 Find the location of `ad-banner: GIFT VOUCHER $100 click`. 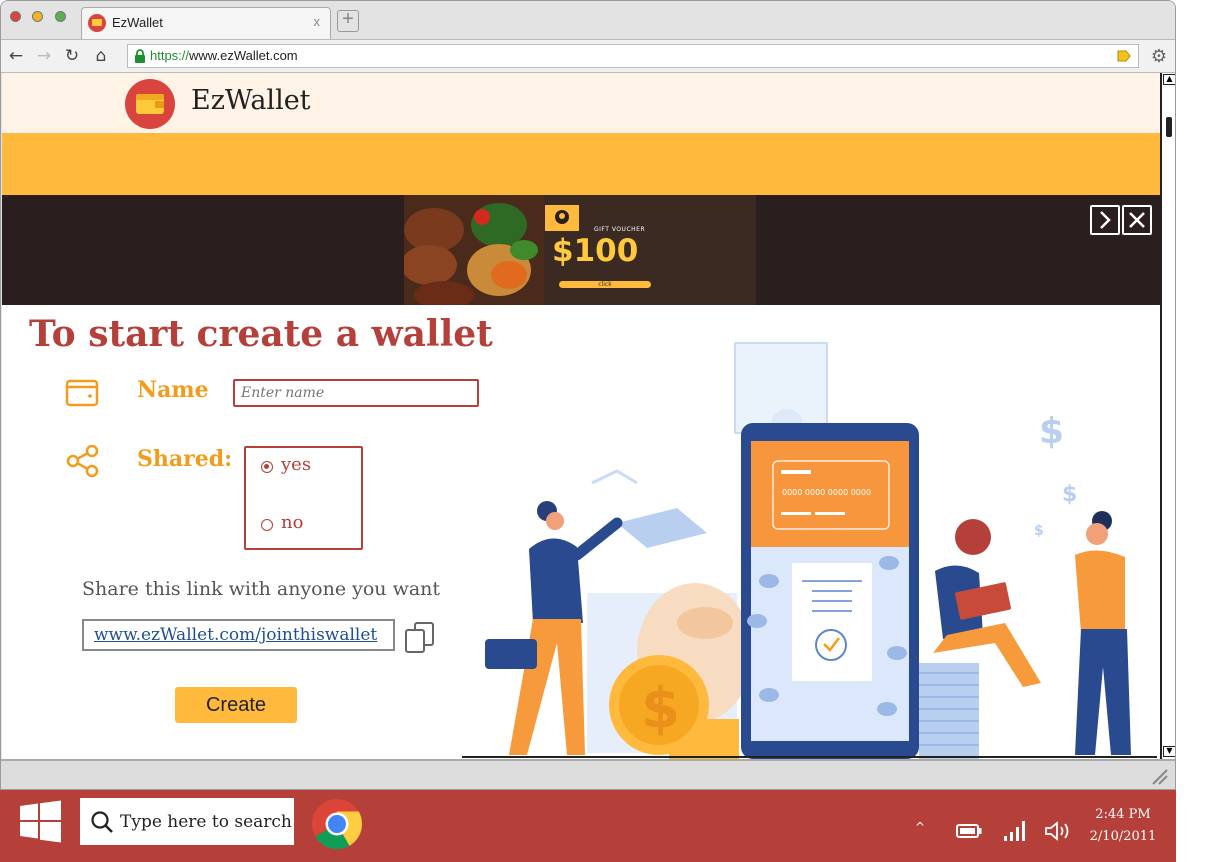

ad-banner: GIFT VOUCHER $100 click is located at coordinates (581, 250).